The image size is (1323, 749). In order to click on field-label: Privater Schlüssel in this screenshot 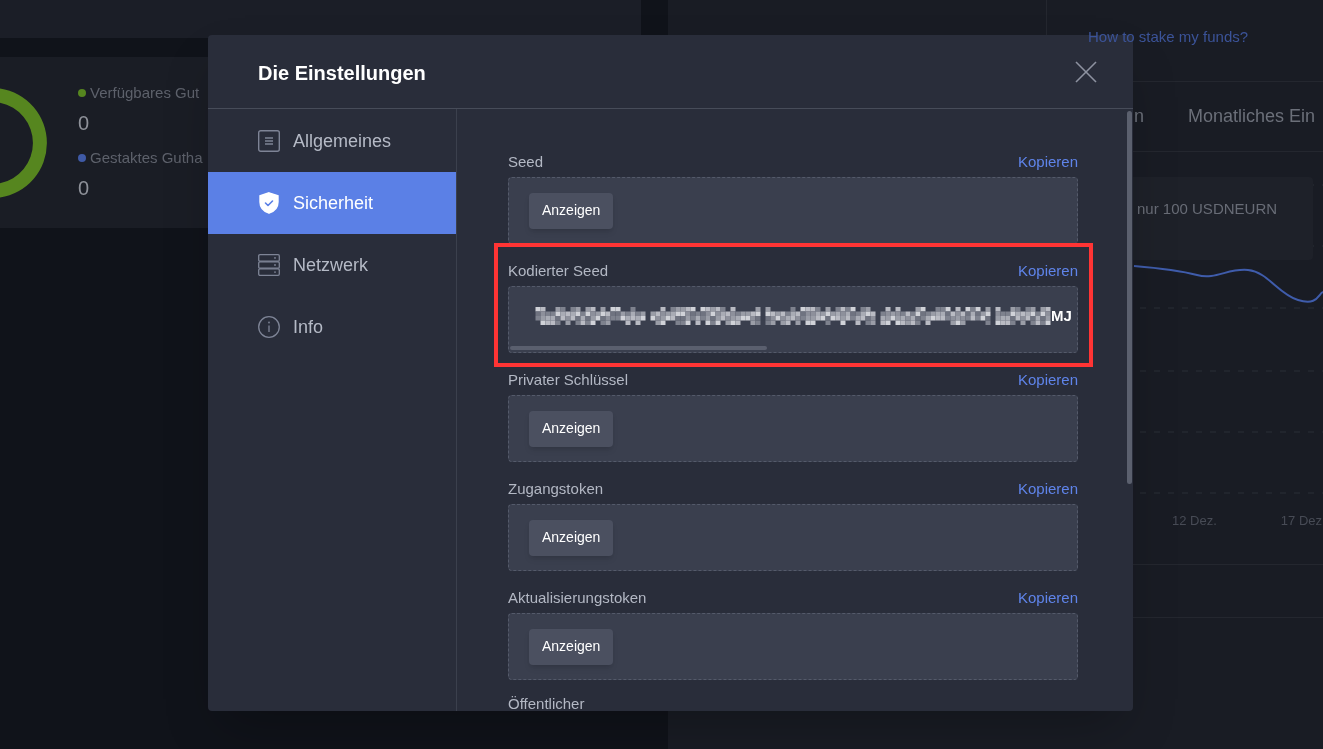, I will do `click(568, 379)`.